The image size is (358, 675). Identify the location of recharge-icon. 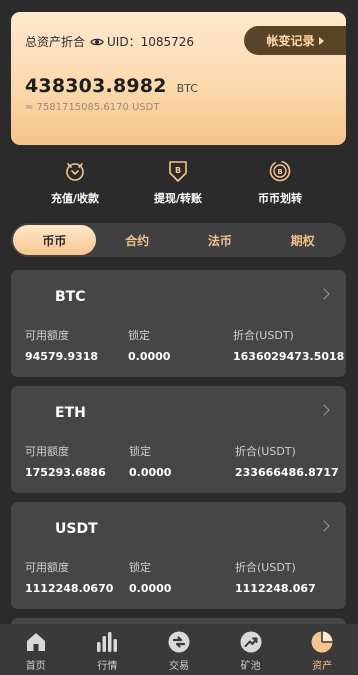
(75, 172).